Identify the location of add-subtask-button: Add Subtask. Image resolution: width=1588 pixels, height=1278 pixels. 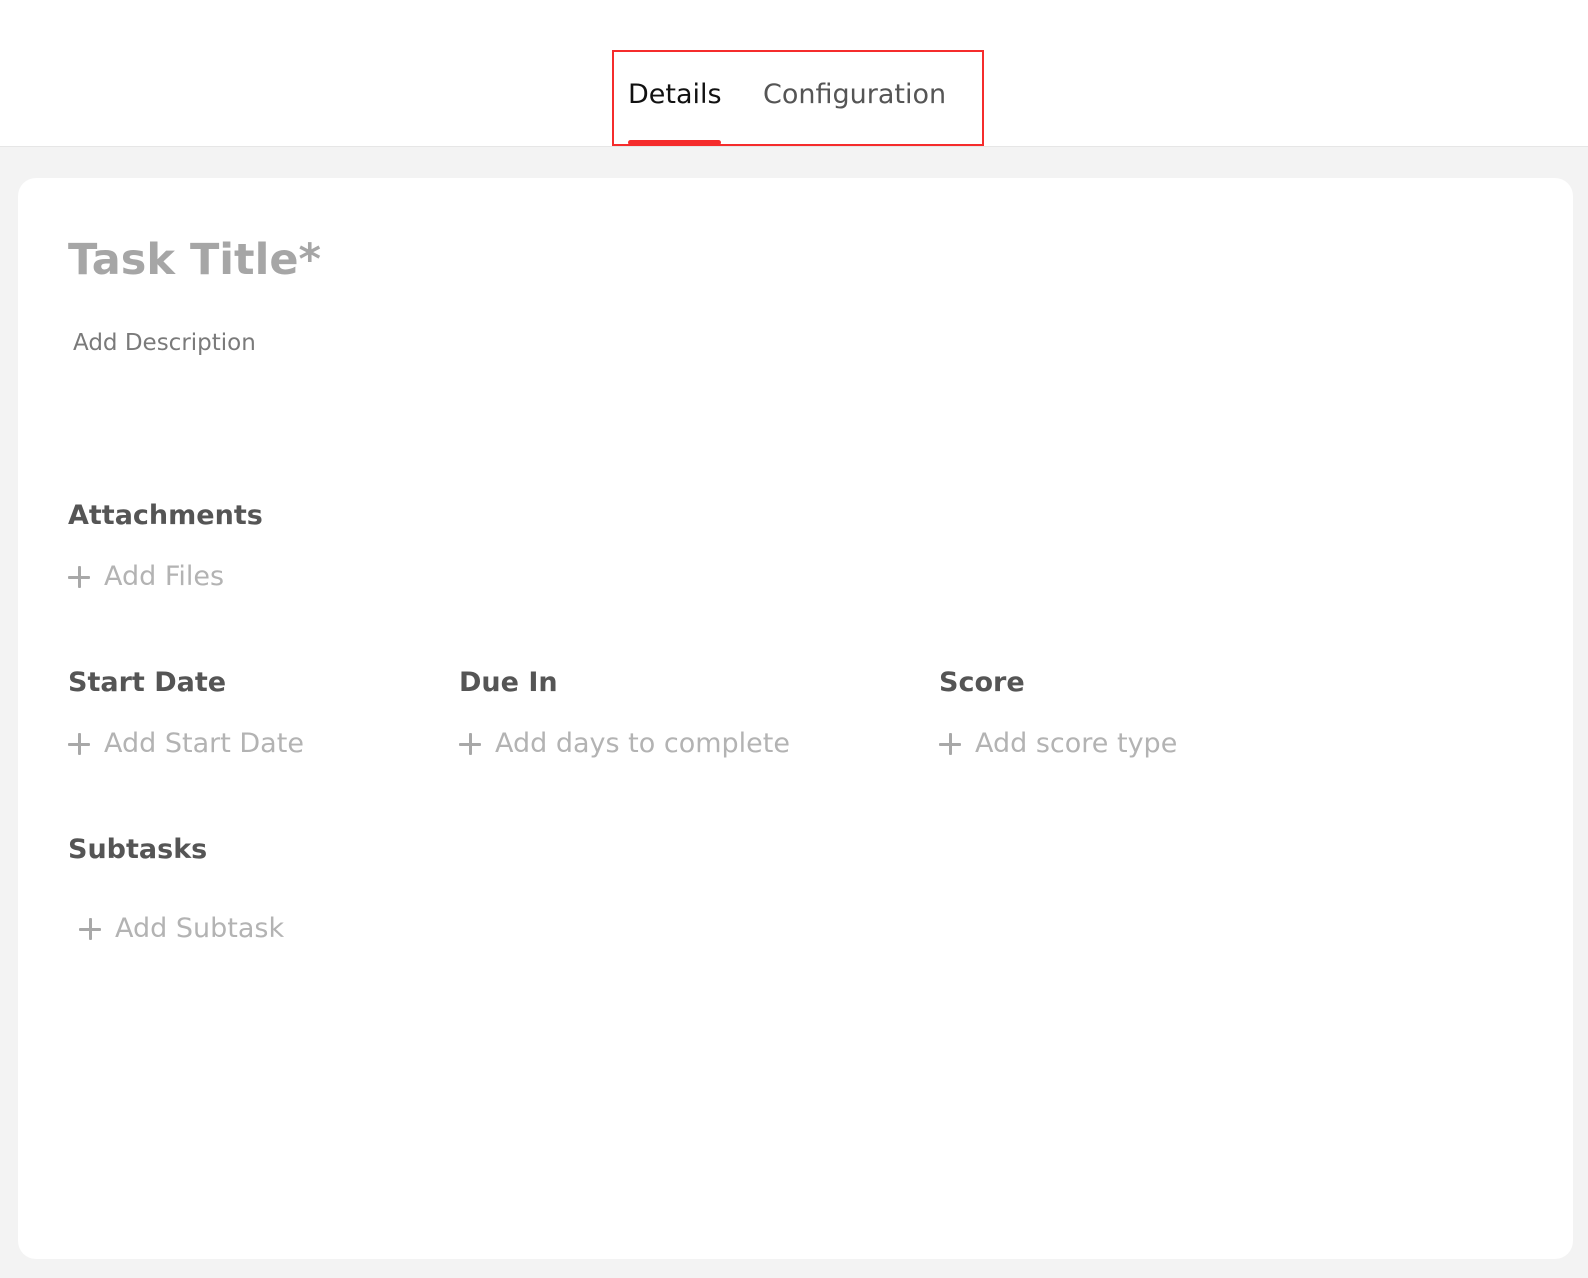
(181, 929).